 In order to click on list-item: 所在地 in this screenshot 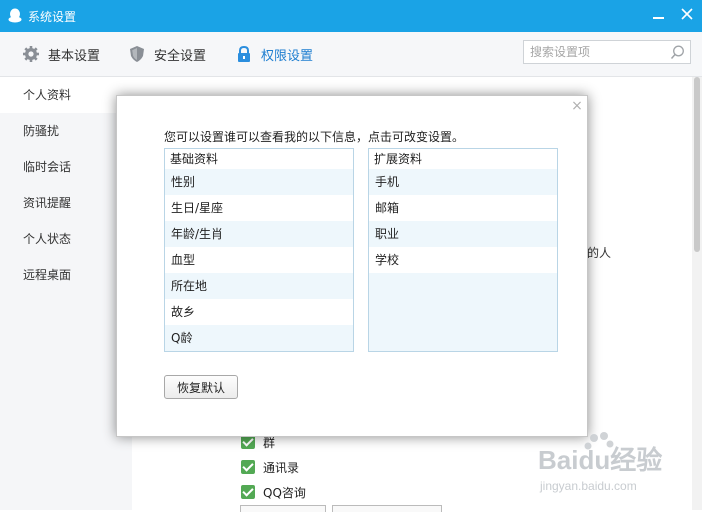, I will do `click(259, 286)`.